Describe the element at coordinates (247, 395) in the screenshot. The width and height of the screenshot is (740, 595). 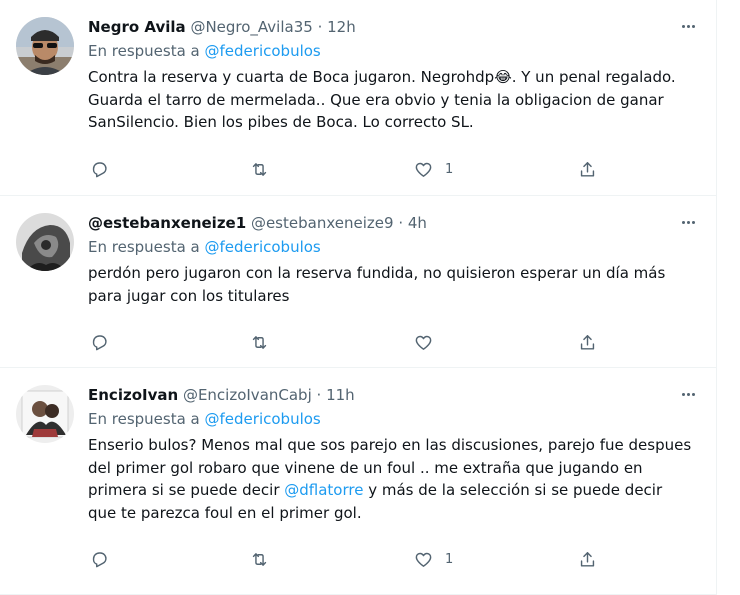
I see `user-handle: @EncizoIvanCabj` at that location.